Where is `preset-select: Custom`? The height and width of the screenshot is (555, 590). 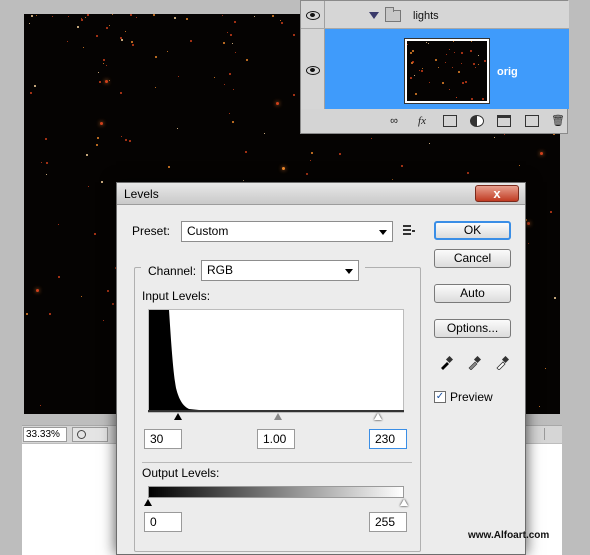 preset-select: Custom is located at coordinates (287, 231).